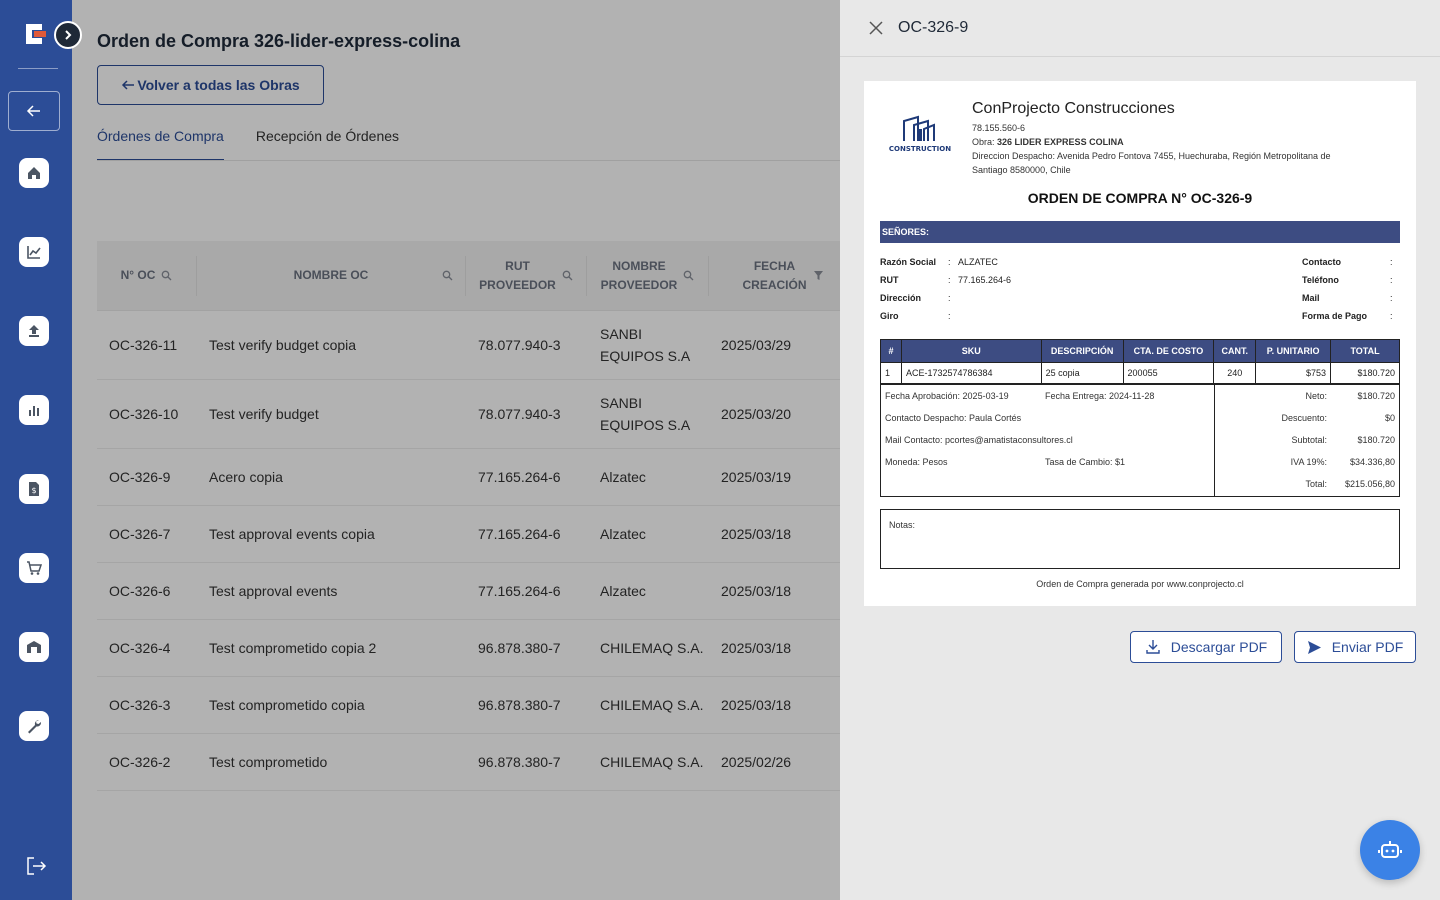 Image resolution: width=1440 pixels, height=900 pixels. I want to click on drawer-header: OC-326-9, so click(1140, 28).